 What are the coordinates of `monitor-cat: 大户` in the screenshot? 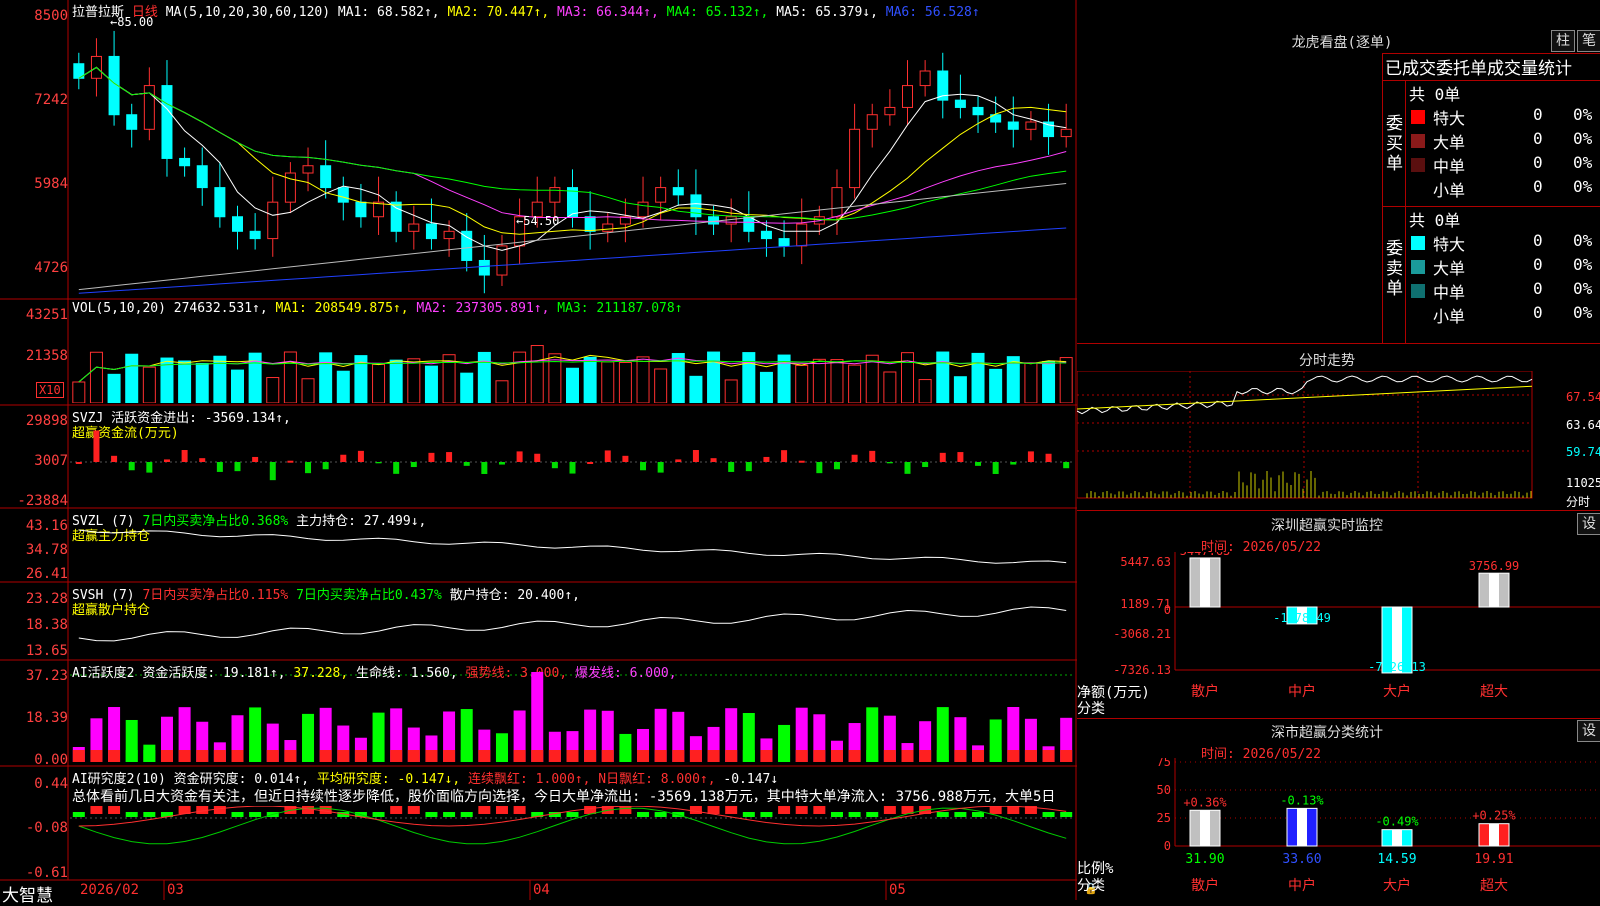 It's located at (1397, 691).